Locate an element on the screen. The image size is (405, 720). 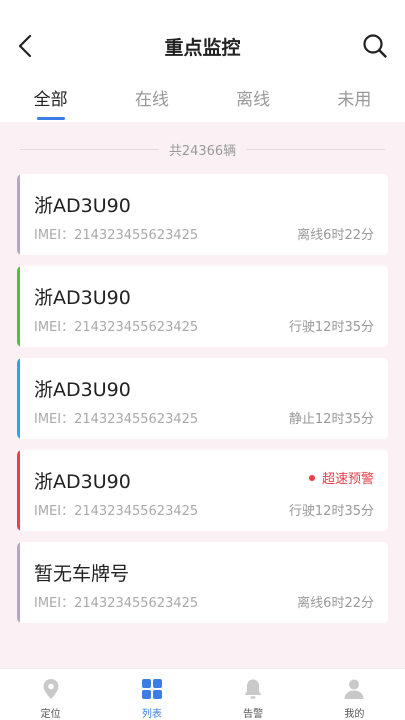
tab-unused: 未用 is located at coordinates (354, 101).